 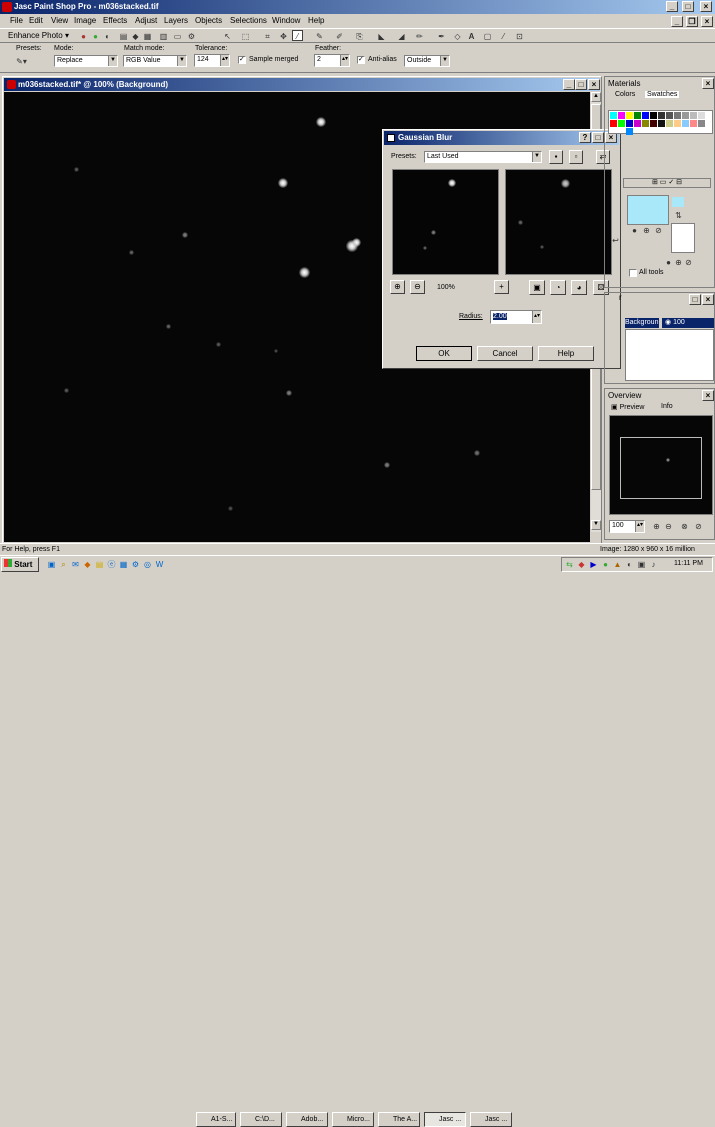 I want to click on menu-layers: Layers, so click(x=176, y=21).